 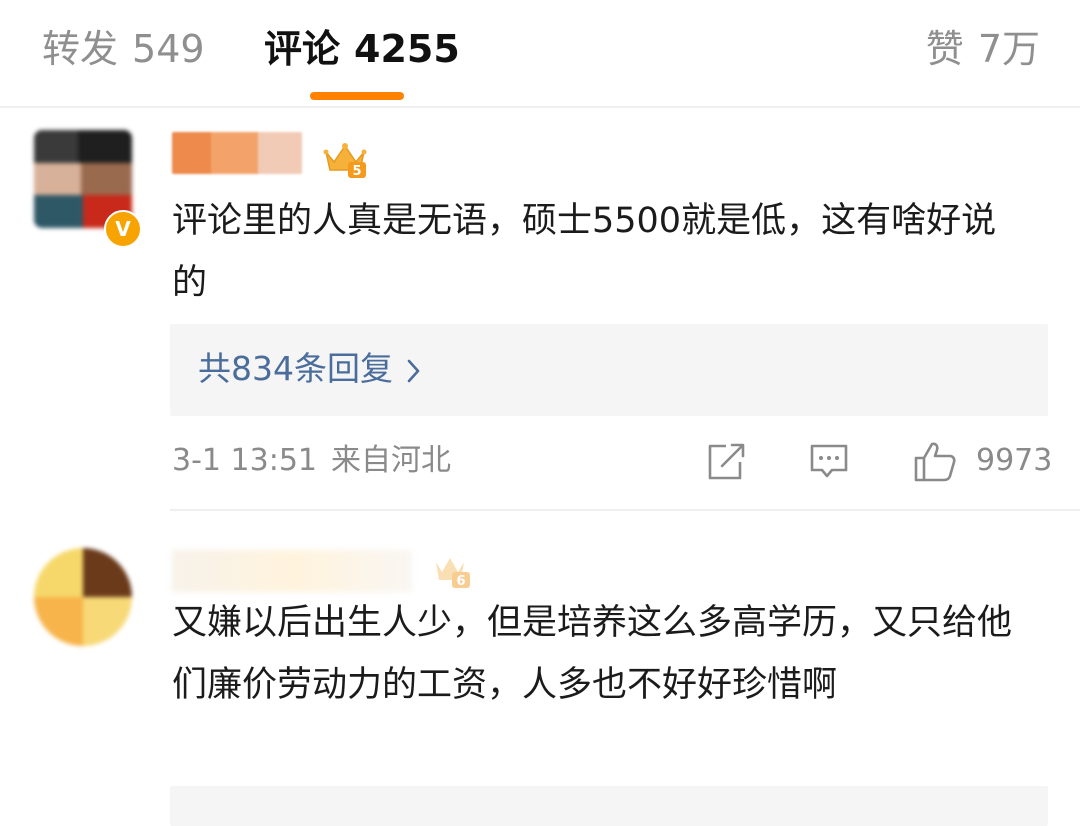 I want to click on replies-preview, so click(x=609, y=806).